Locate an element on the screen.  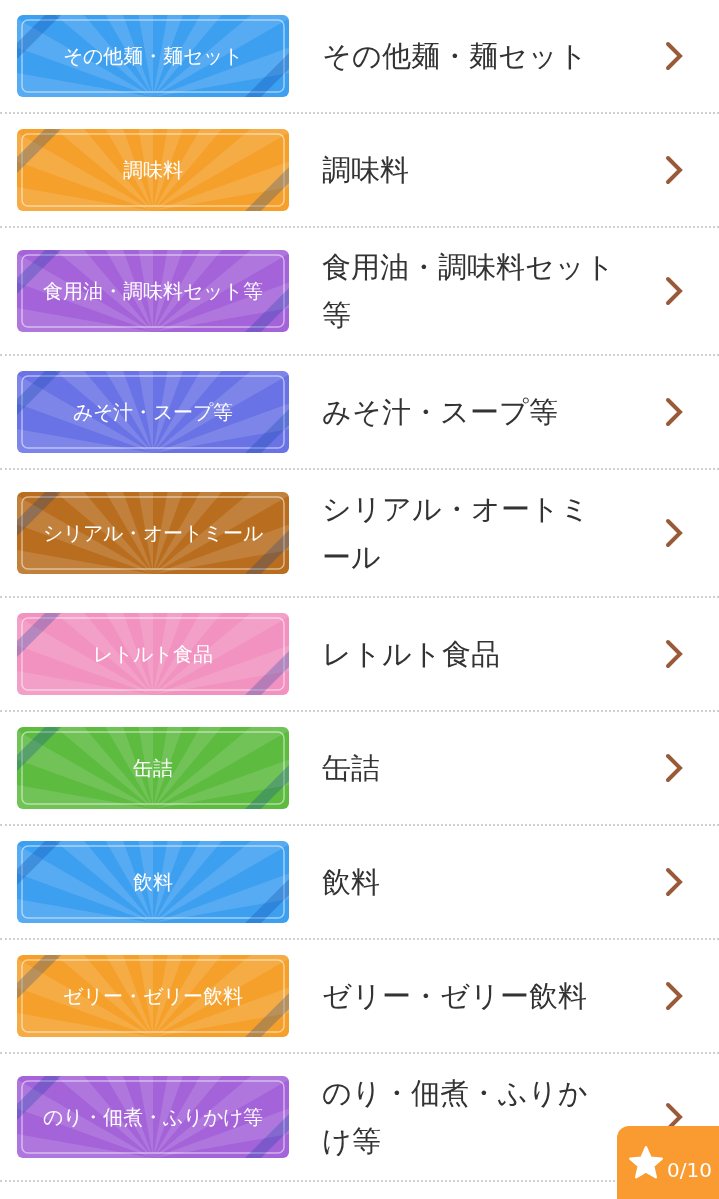
category-banner: のり・佃煮・ふりかけ等 is located at coordinates (153, 1117).